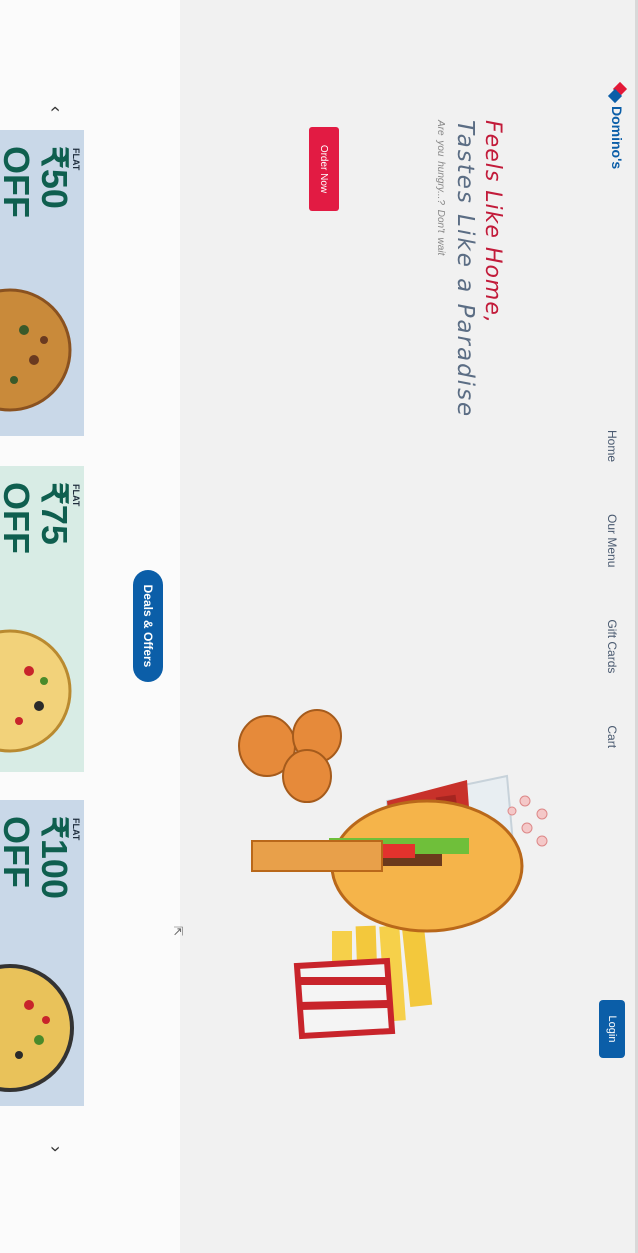  Describe the element at coordinates (55, 1149) in the screenshot. I see `chevron-right-icon: ›` at that location.